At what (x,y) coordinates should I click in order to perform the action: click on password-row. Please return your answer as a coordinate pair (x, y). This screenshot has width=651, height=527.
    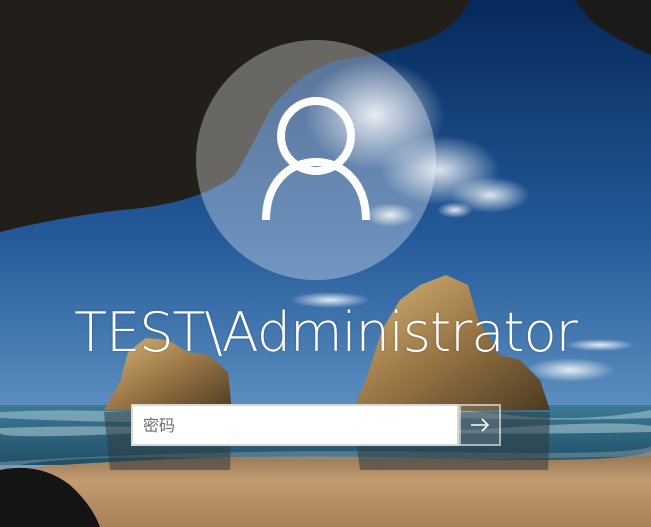
    Looking at the image, I should click on (316, 425).